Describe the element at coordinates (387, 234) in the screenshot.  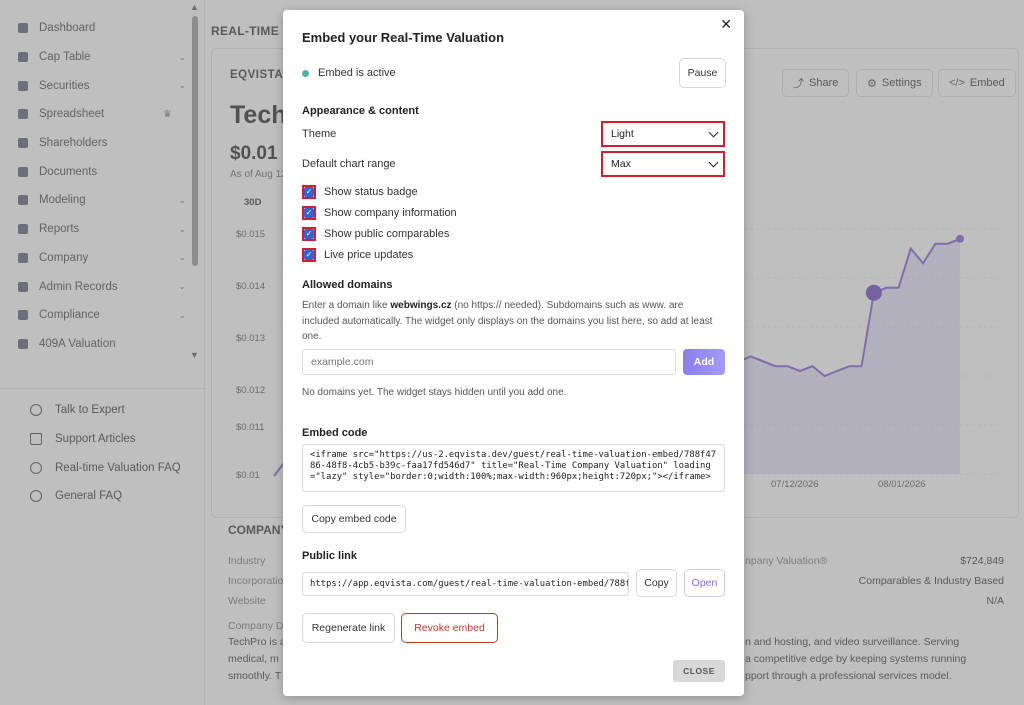
I see `checkbox-label: Show public comparables` at that location.